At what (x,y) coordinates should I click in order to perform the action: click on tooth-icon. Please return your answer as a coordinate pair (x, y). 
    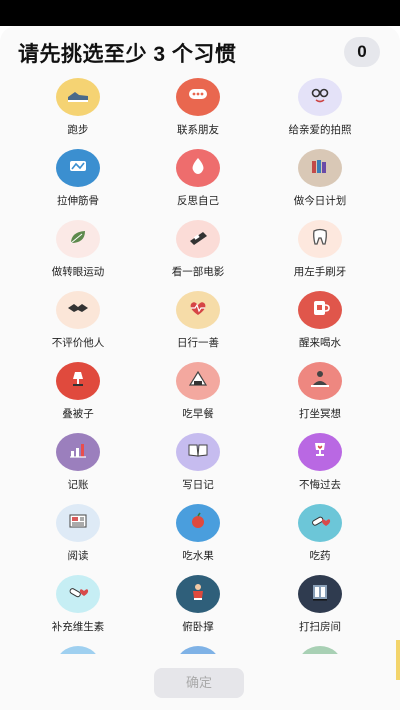
    Looking at the image, I should click on (320, 239).